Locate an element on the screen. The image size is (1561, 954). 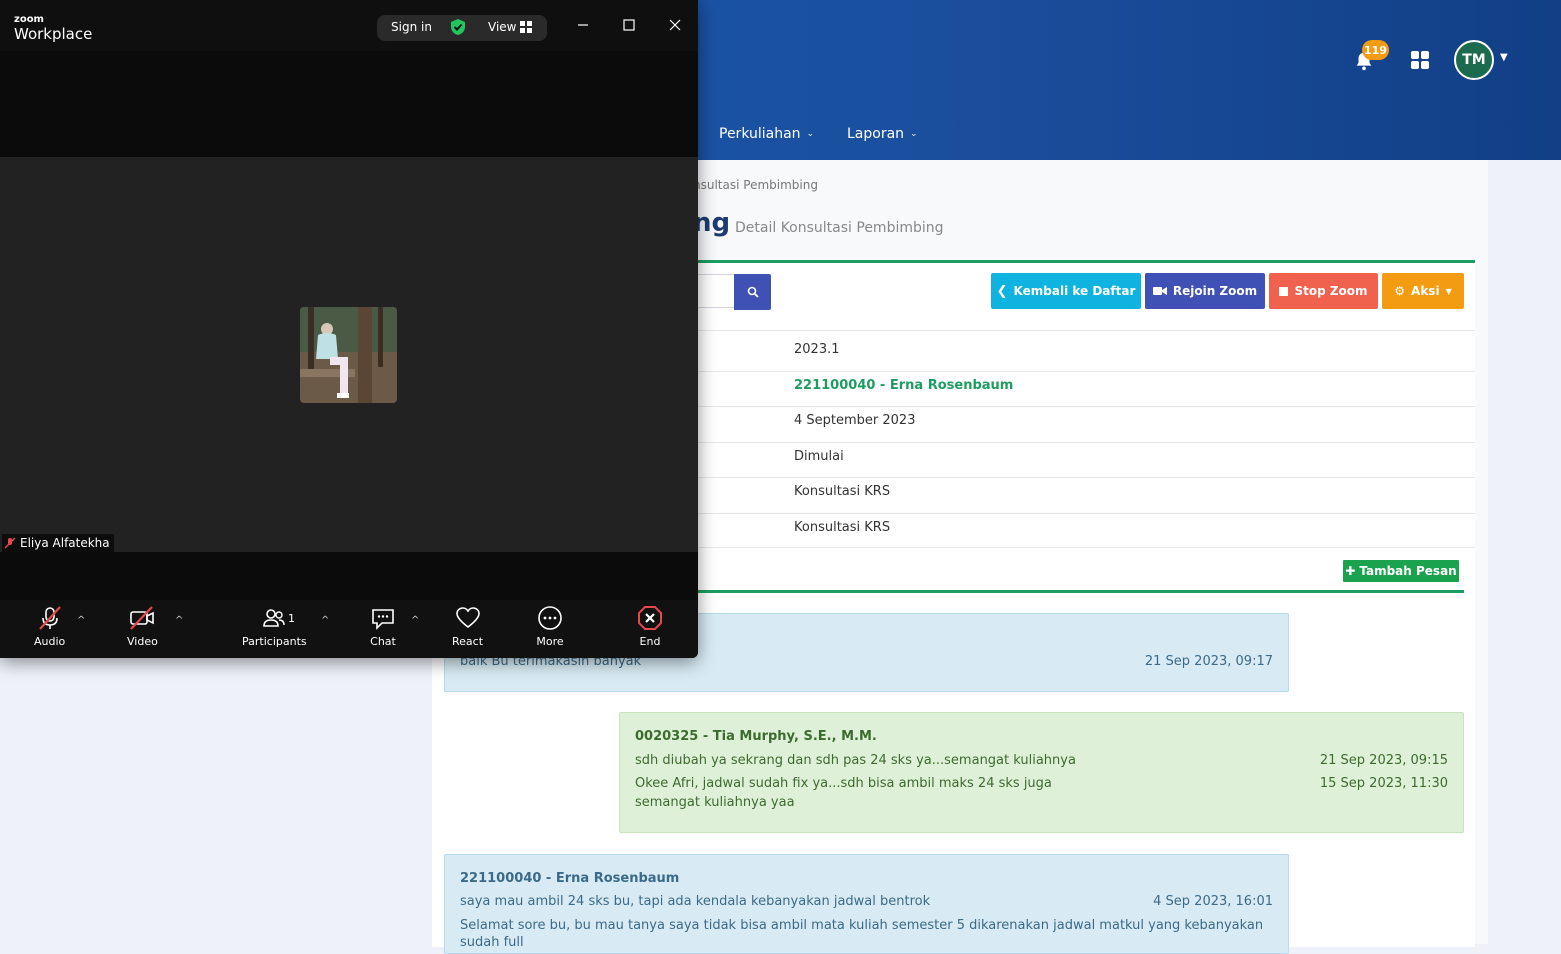
nav-laporan-label: Laporan is located at coordinates (876, 134).